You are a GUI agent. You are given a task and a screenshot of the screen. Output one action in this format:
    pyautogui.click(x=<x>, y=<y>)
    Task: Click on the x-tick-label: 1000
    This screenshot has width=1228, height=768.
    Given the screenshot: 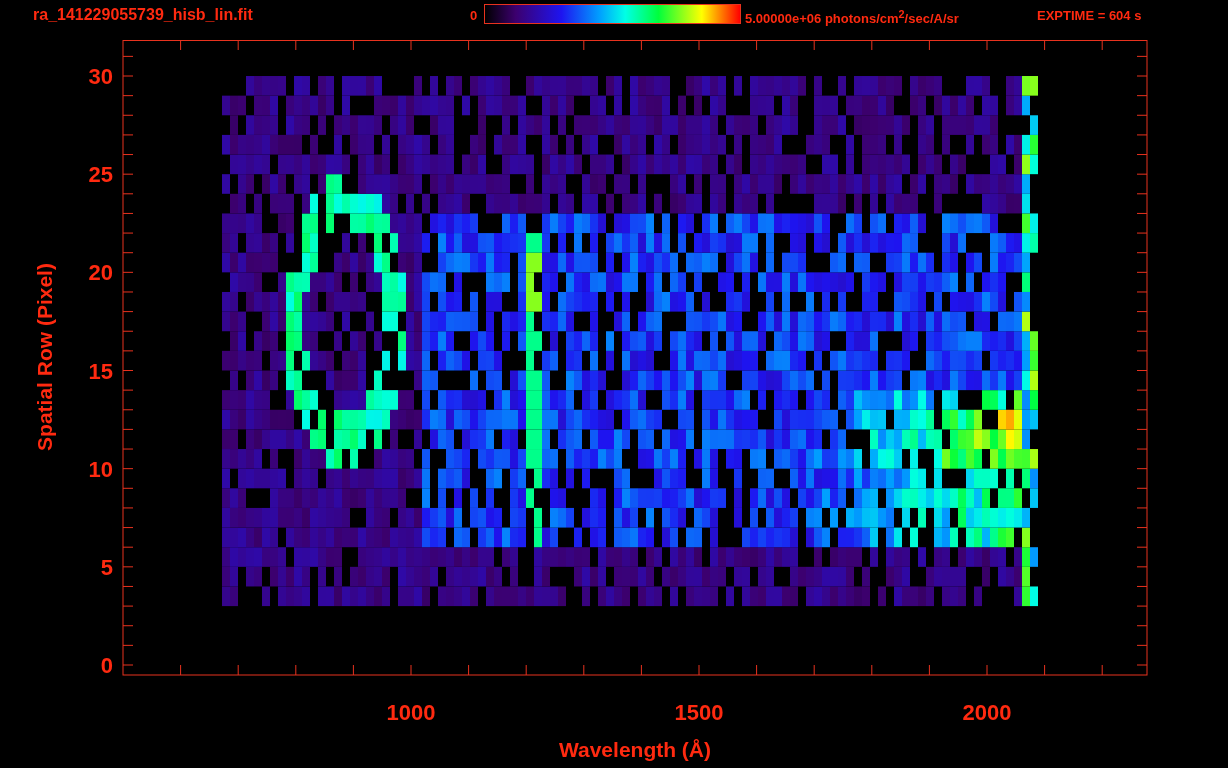 What is the action you would take?
    pyautogui.click(x=411, y=712)
    